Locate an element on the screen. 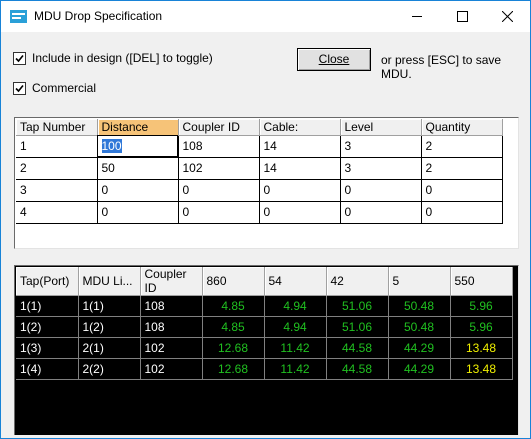 Image resolution: width=531 pixels, height=439 pixels. minimize-button is located at coordinates (417, 16).